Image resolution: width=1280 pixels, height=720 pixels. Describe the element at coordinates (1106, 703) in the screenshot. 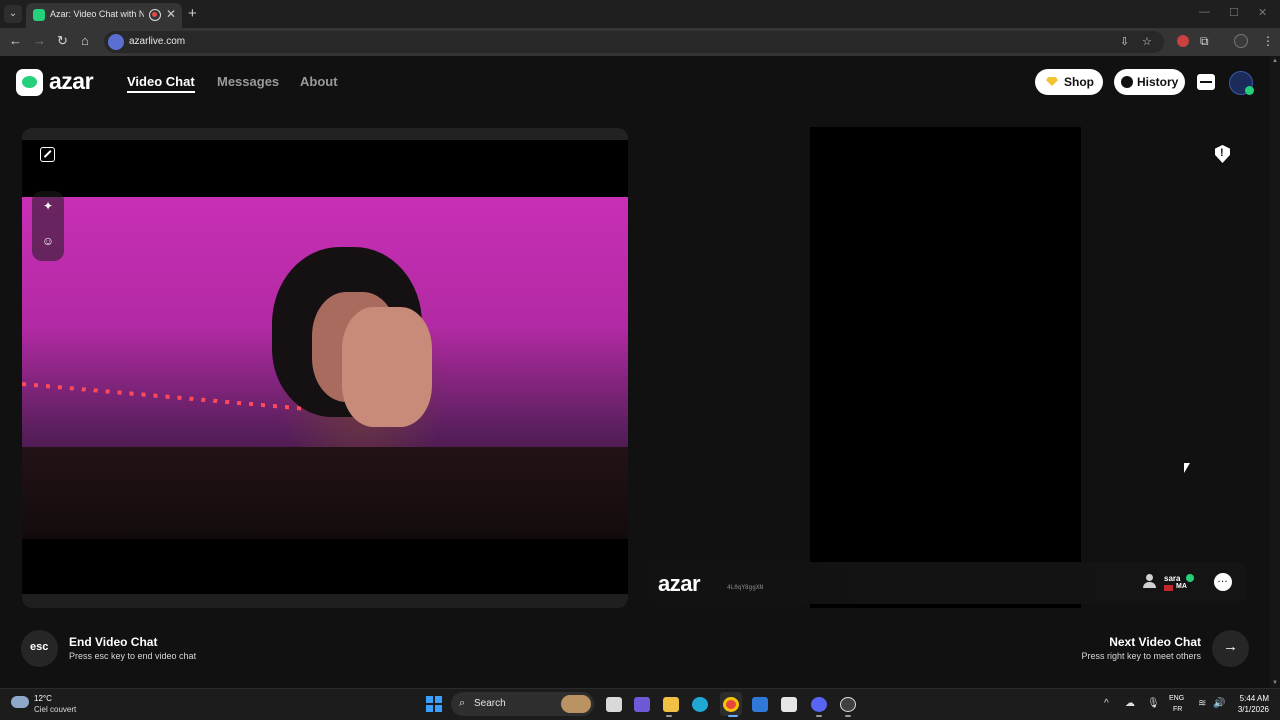

I see `tray-overflow-chevron-icon: ^` at that location.